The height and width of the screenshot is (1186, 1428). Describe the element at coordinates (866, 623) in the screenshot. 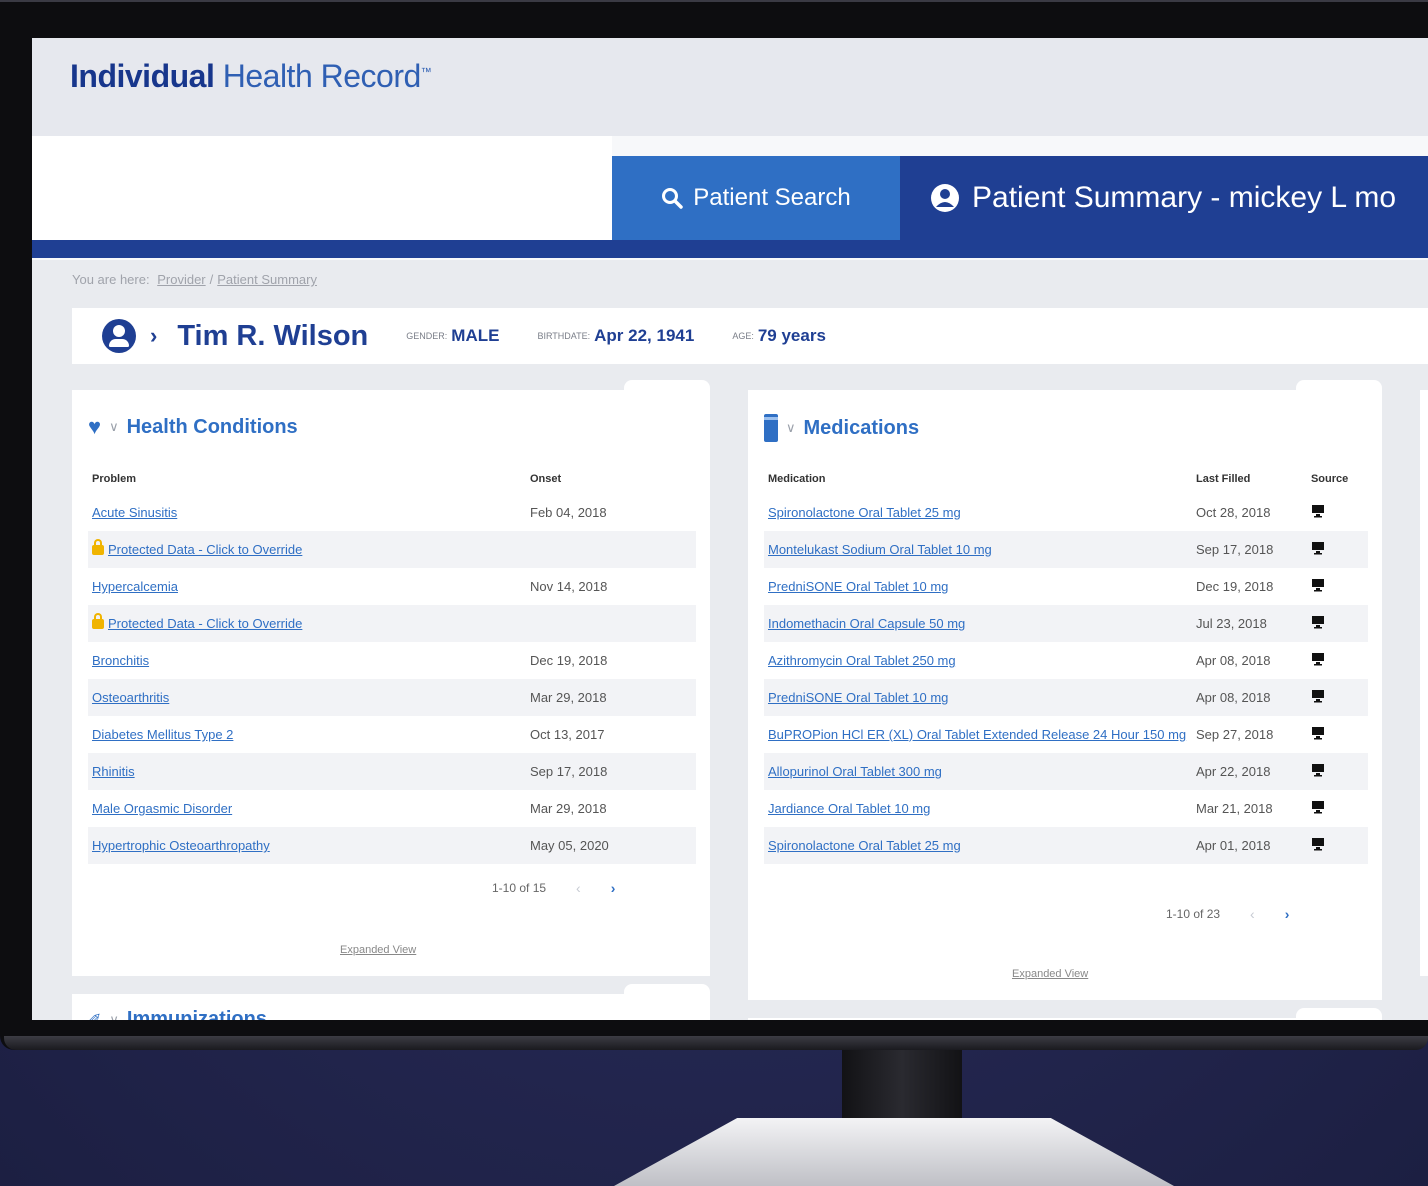

I see `medication-link: Indomethacin Oral Capsule 50 mg` at that location.